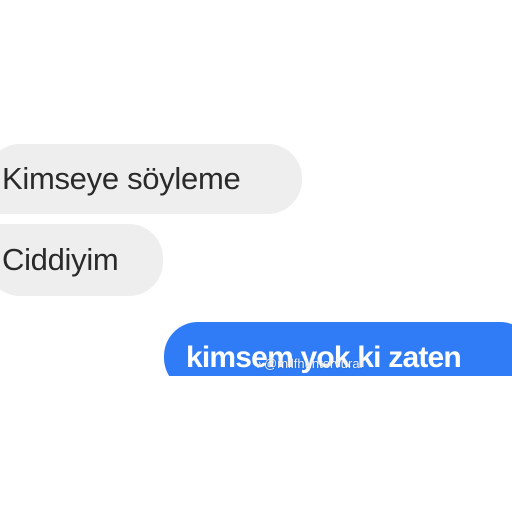  Describe the element at coordinates (121, 178) in the screenshot. I see `message-text: Kimseye söyleme` at that location.